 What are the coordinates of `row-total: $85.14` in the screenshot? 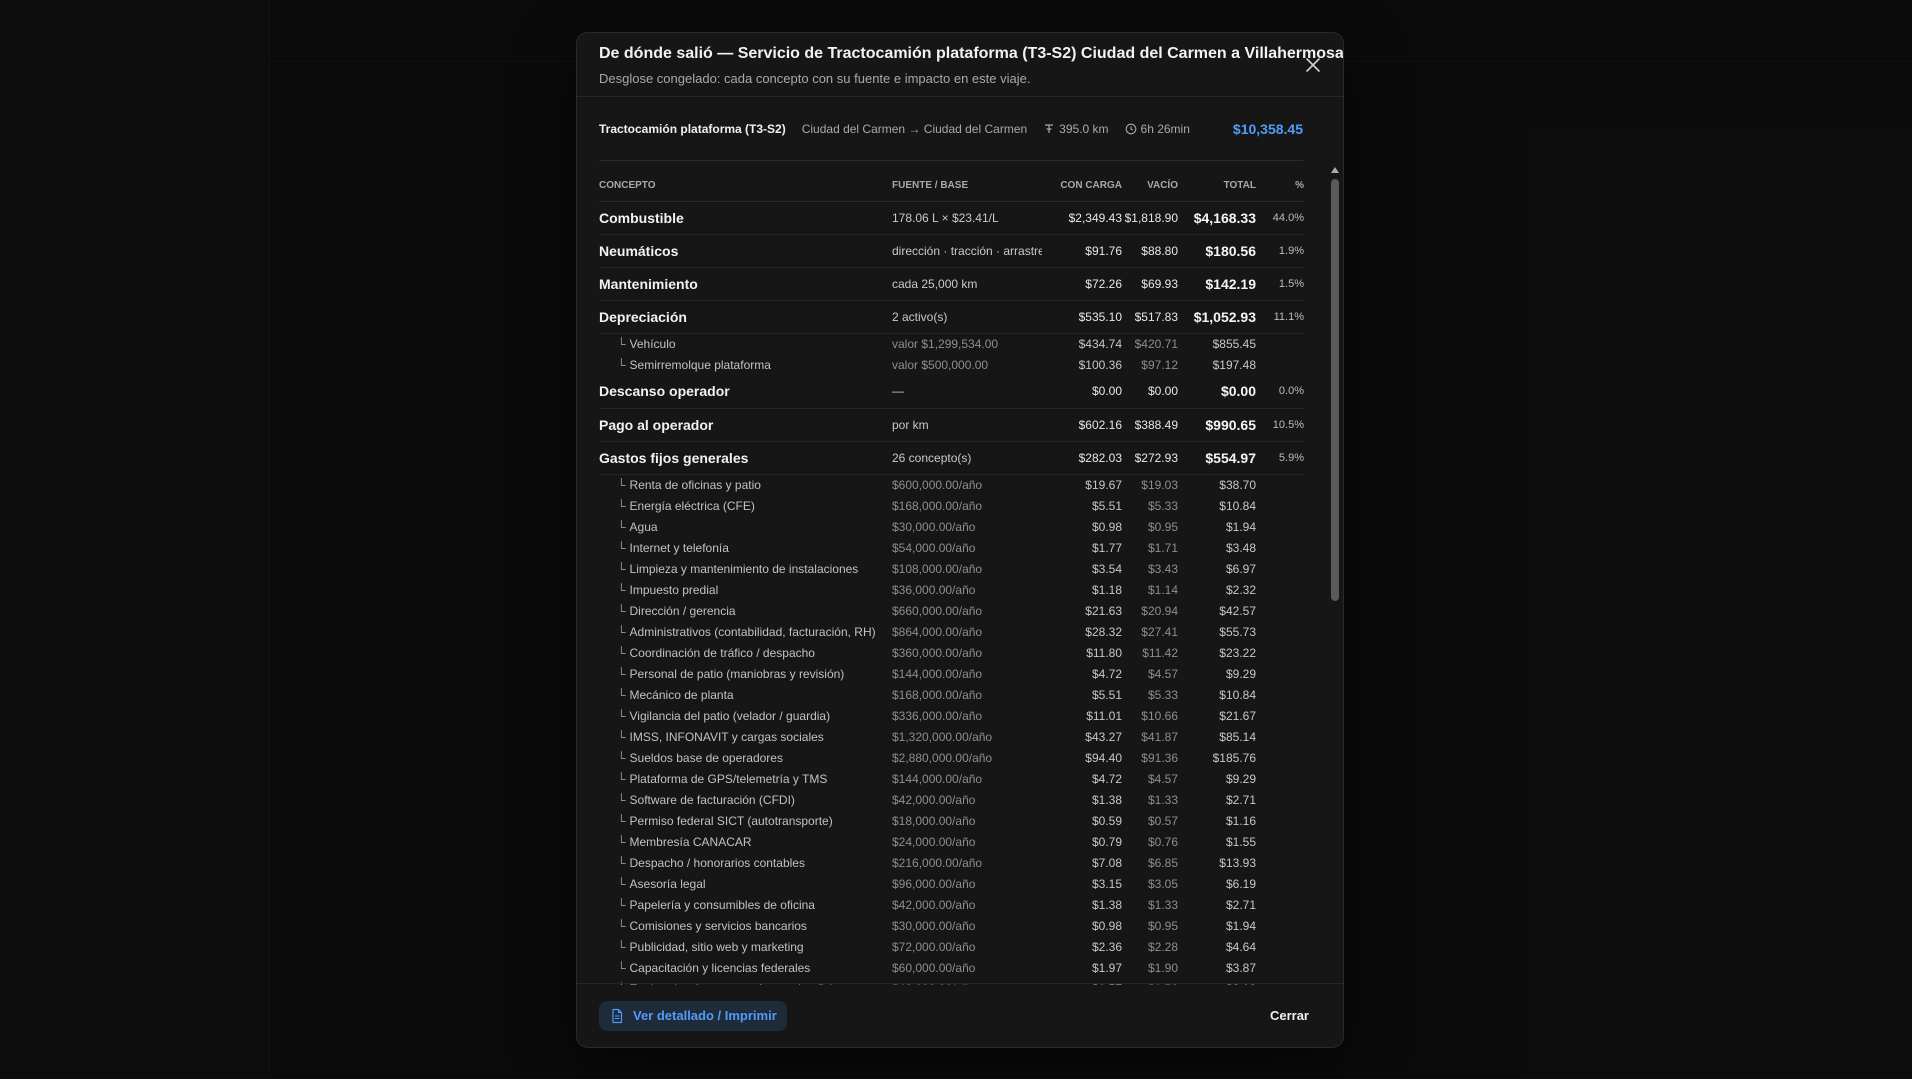 It's located at (1237, 736).